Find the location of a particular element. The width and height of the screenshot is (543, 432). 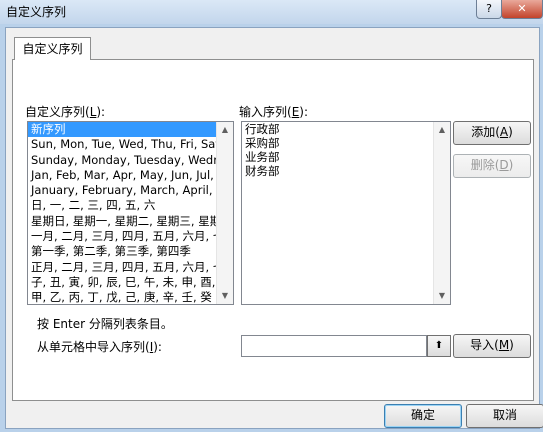

list-item: 子, 丑, 寅, 卯, 辰, 巳, 午, 未, 申, 酉, 戌 is located at coordinates (122, 282).